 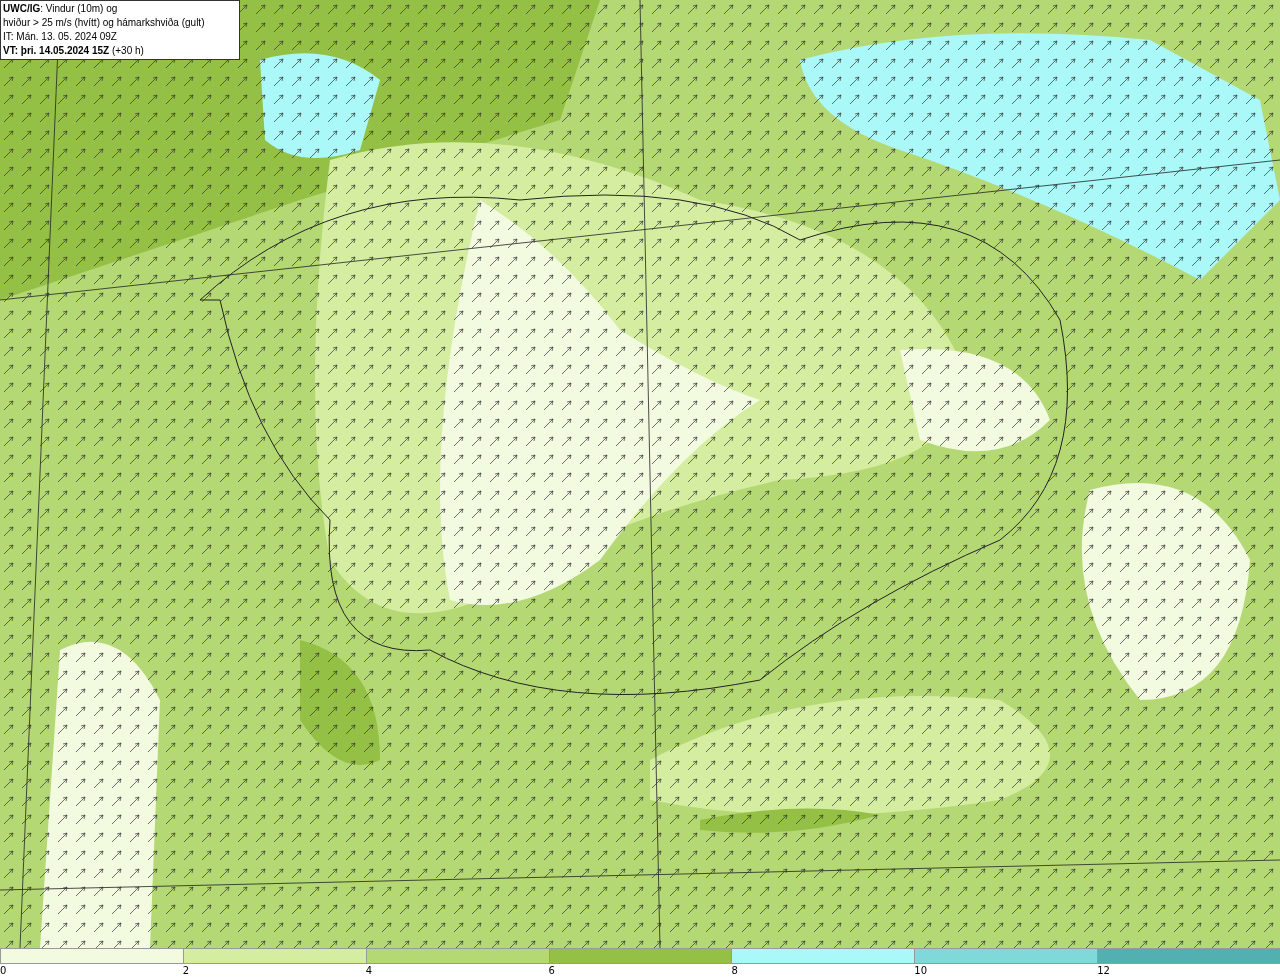 What do you see at coordinates (74, 51) in the screenshot?
I see `caption-line: VT: þri. 14.05.2024 15Z (+30 h)` at bounding box center [74, 51].